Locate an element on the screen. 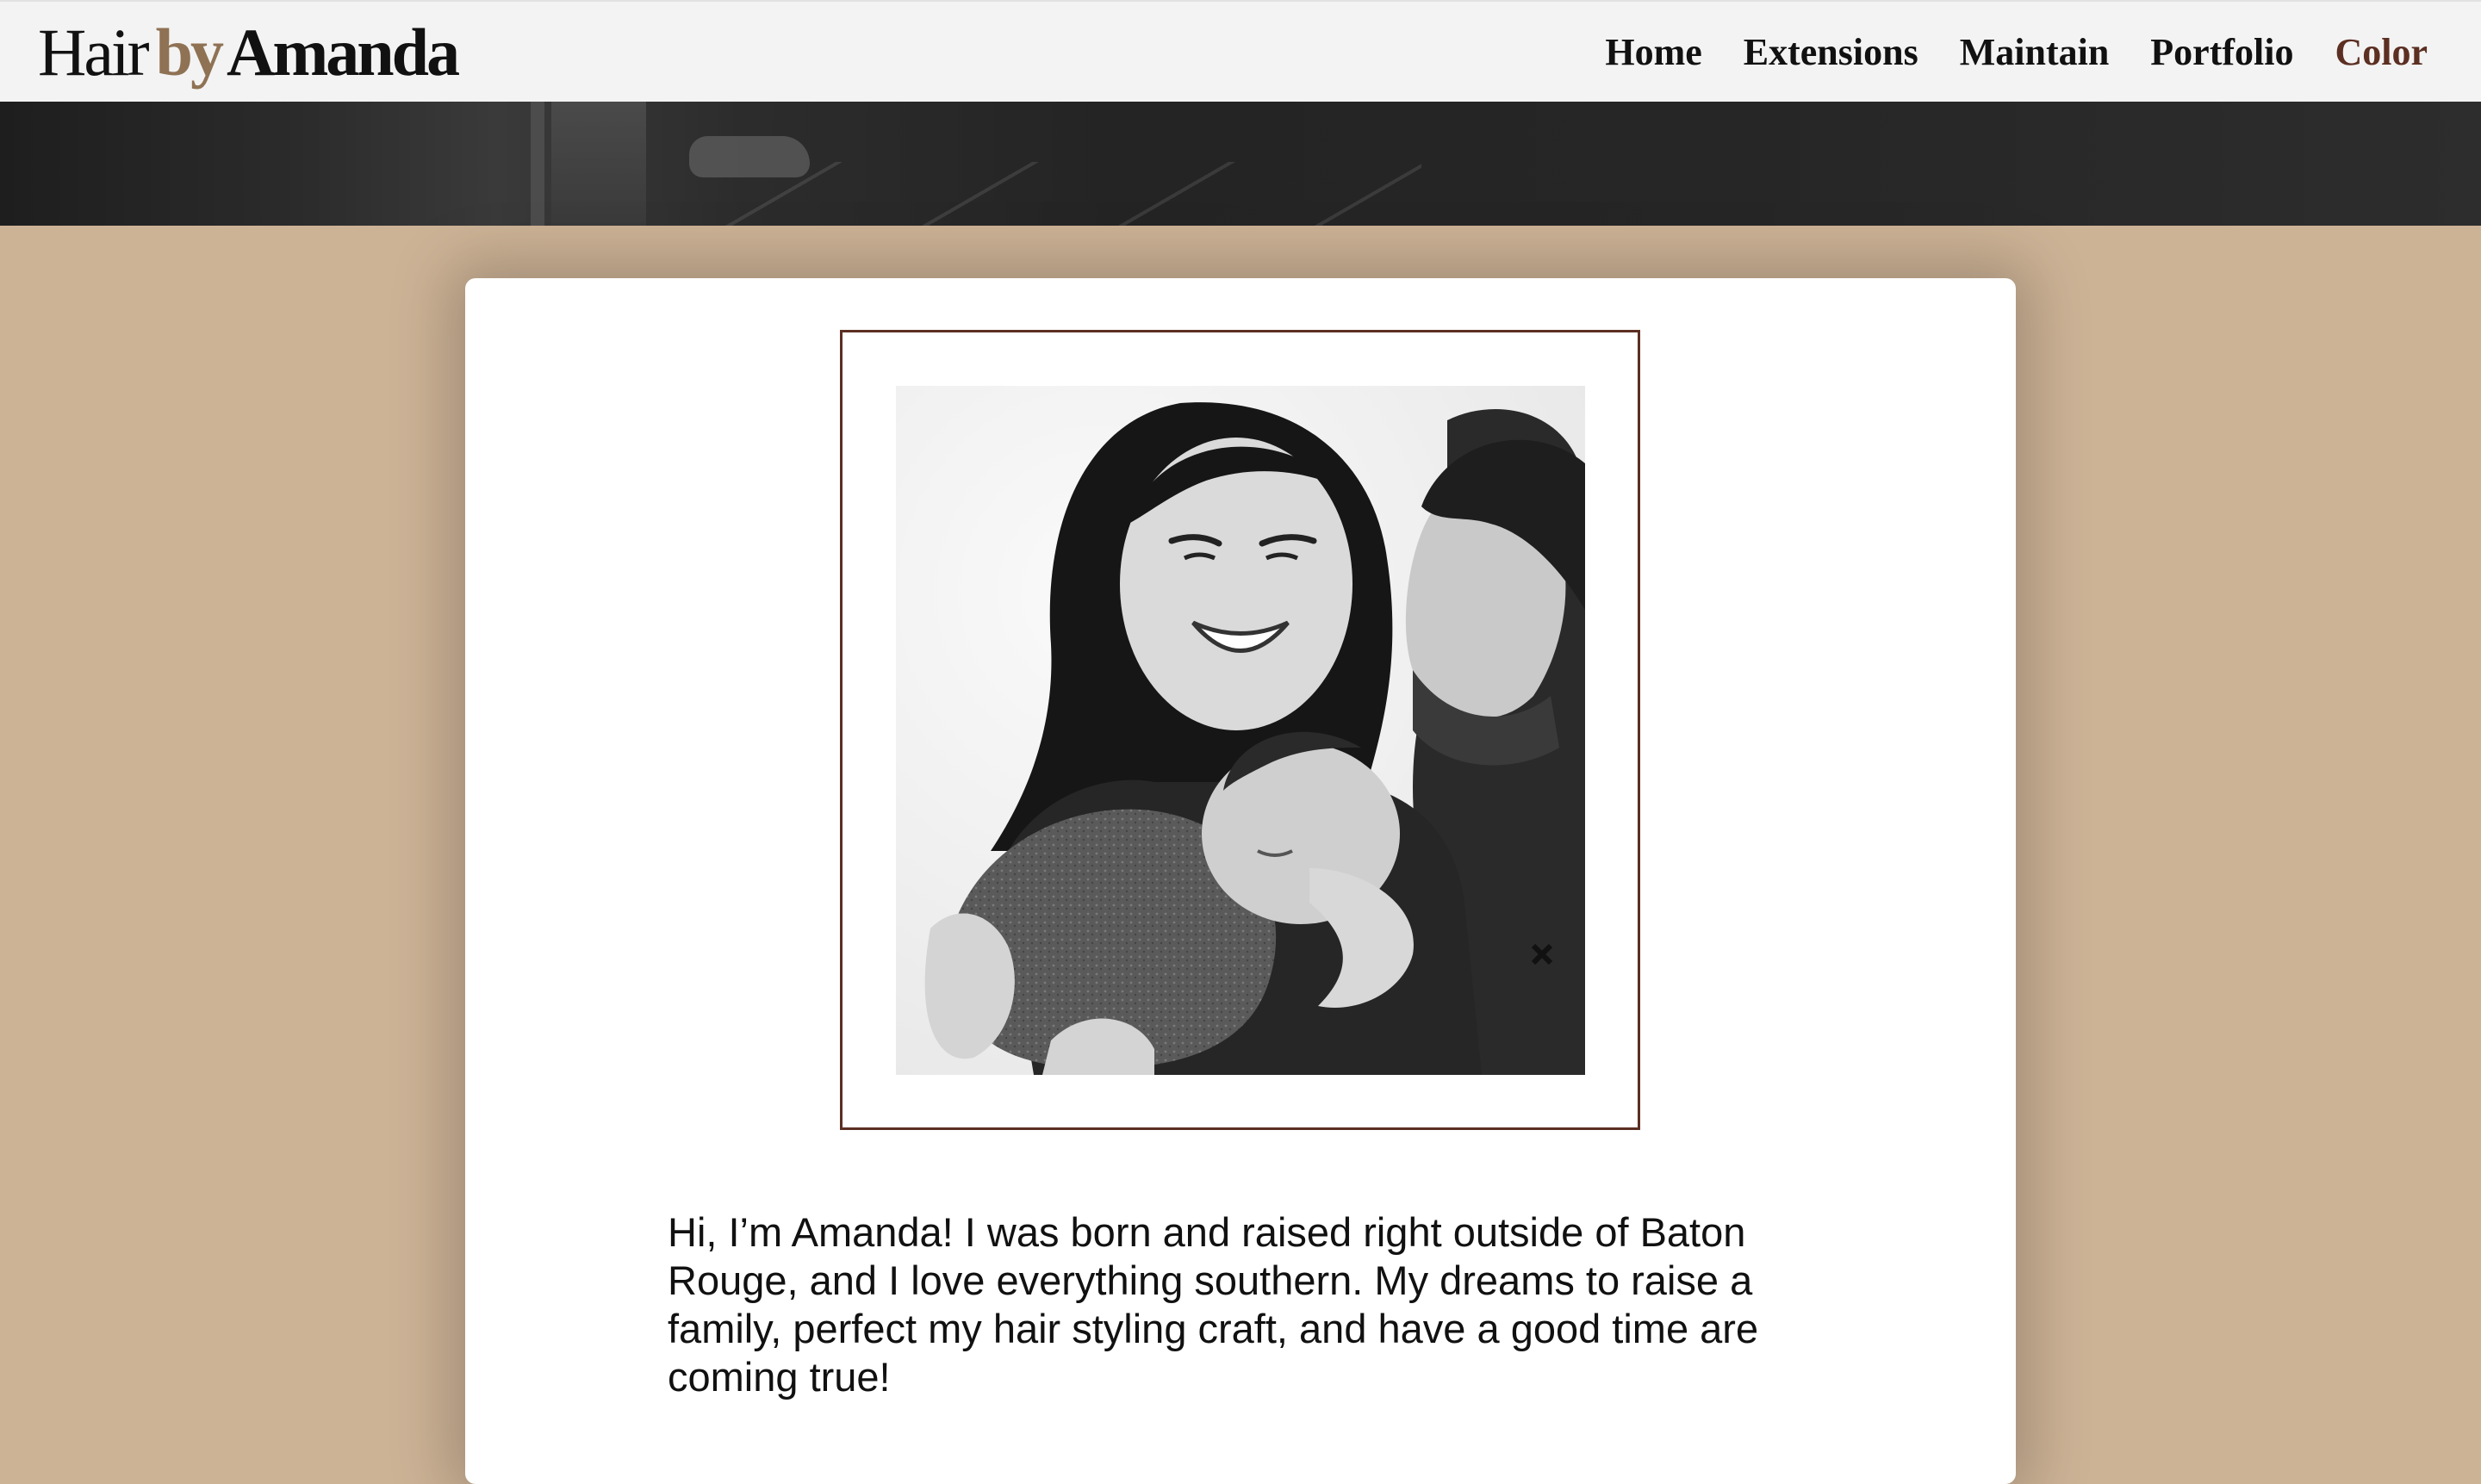  hero-floorboards is located at coordinates (1033, 194).